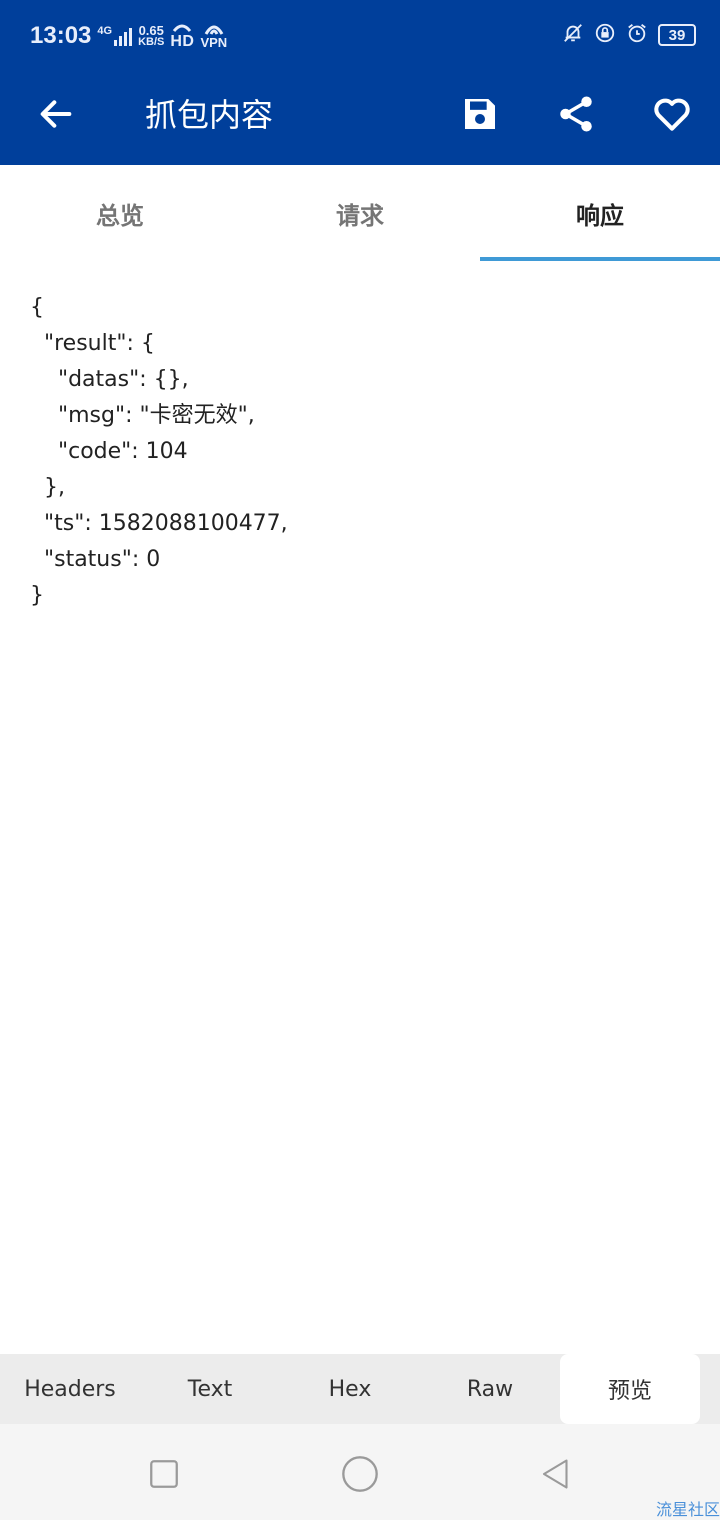  I want to click on speed-unit: KB/S, so click(151, 42).